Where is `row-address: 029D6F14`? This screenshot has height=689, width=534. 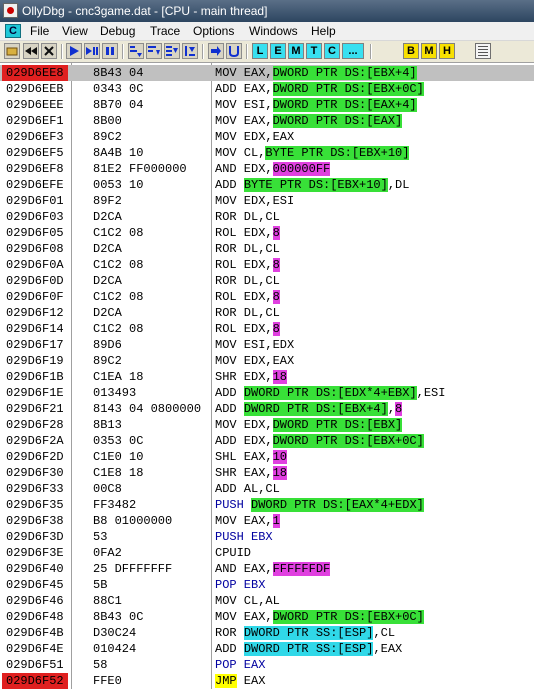 row-address: 029D6F14 is located at coordinates (35, 329).